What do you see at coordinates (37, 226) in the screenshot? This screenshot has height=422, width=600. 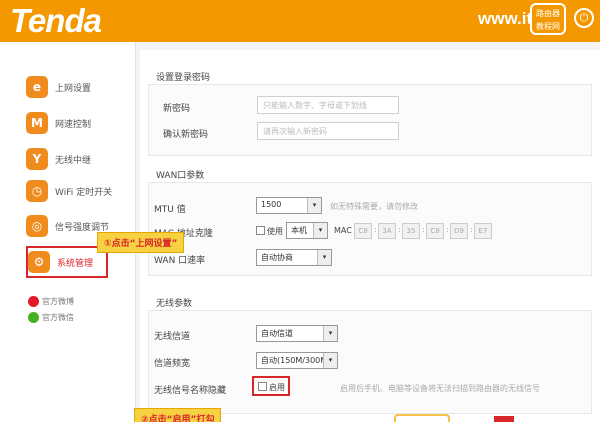 I see `signal-icon: ◎` at bounding box center [37, 226].